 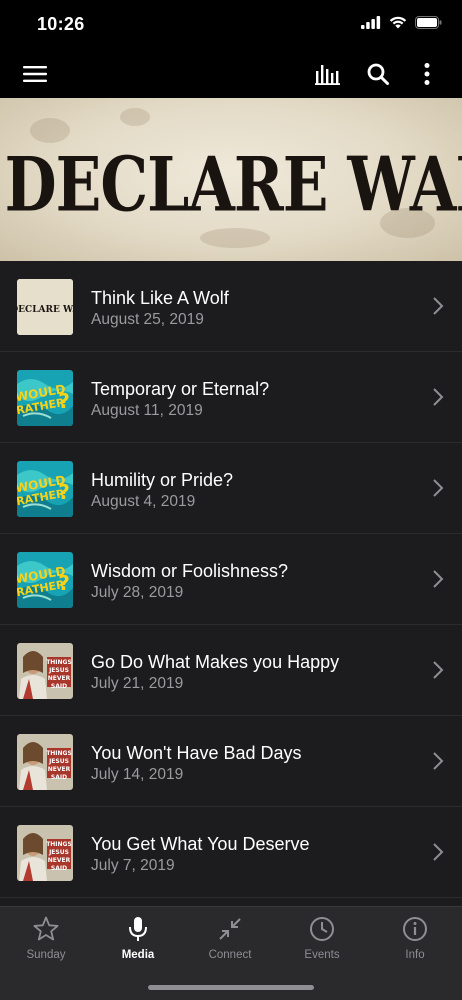 I want to click on sermon-date: August 11, 2019, so click(x=147, y=410).